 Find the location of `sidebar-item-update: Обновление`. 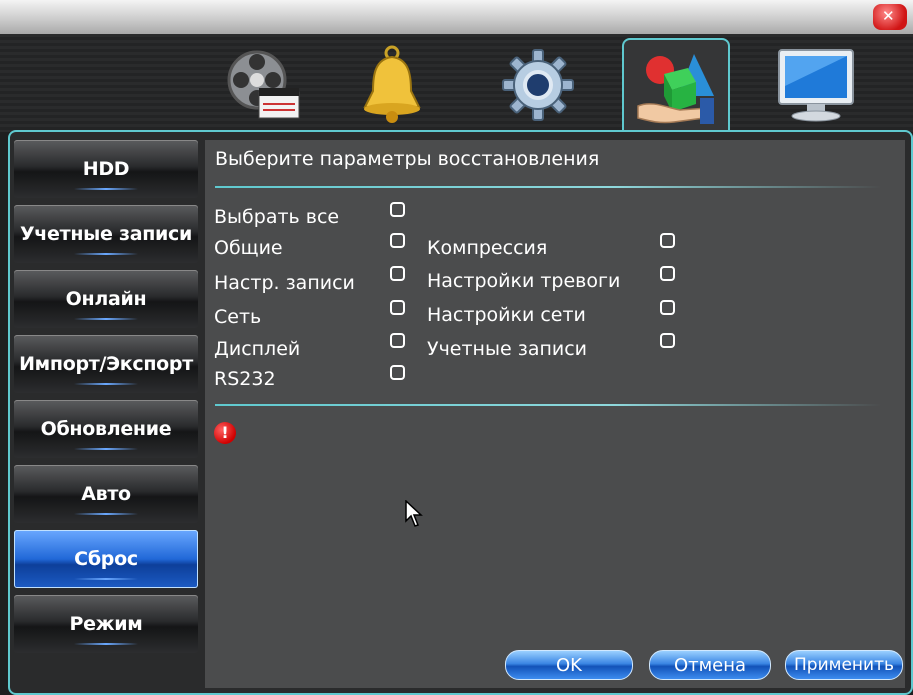

sidebar-item-update: Обновление is located at coordinates (106, 429).